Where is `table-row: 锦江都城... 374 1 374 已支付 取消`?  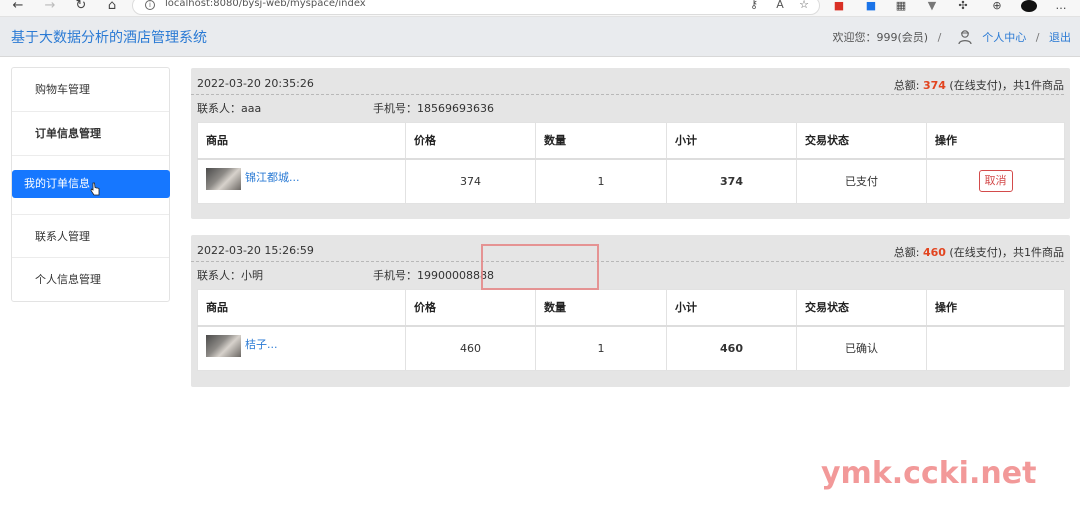 table-row: 锦江都城... 374 1 374 已支付 取消 is located at coordinates (631, 181).